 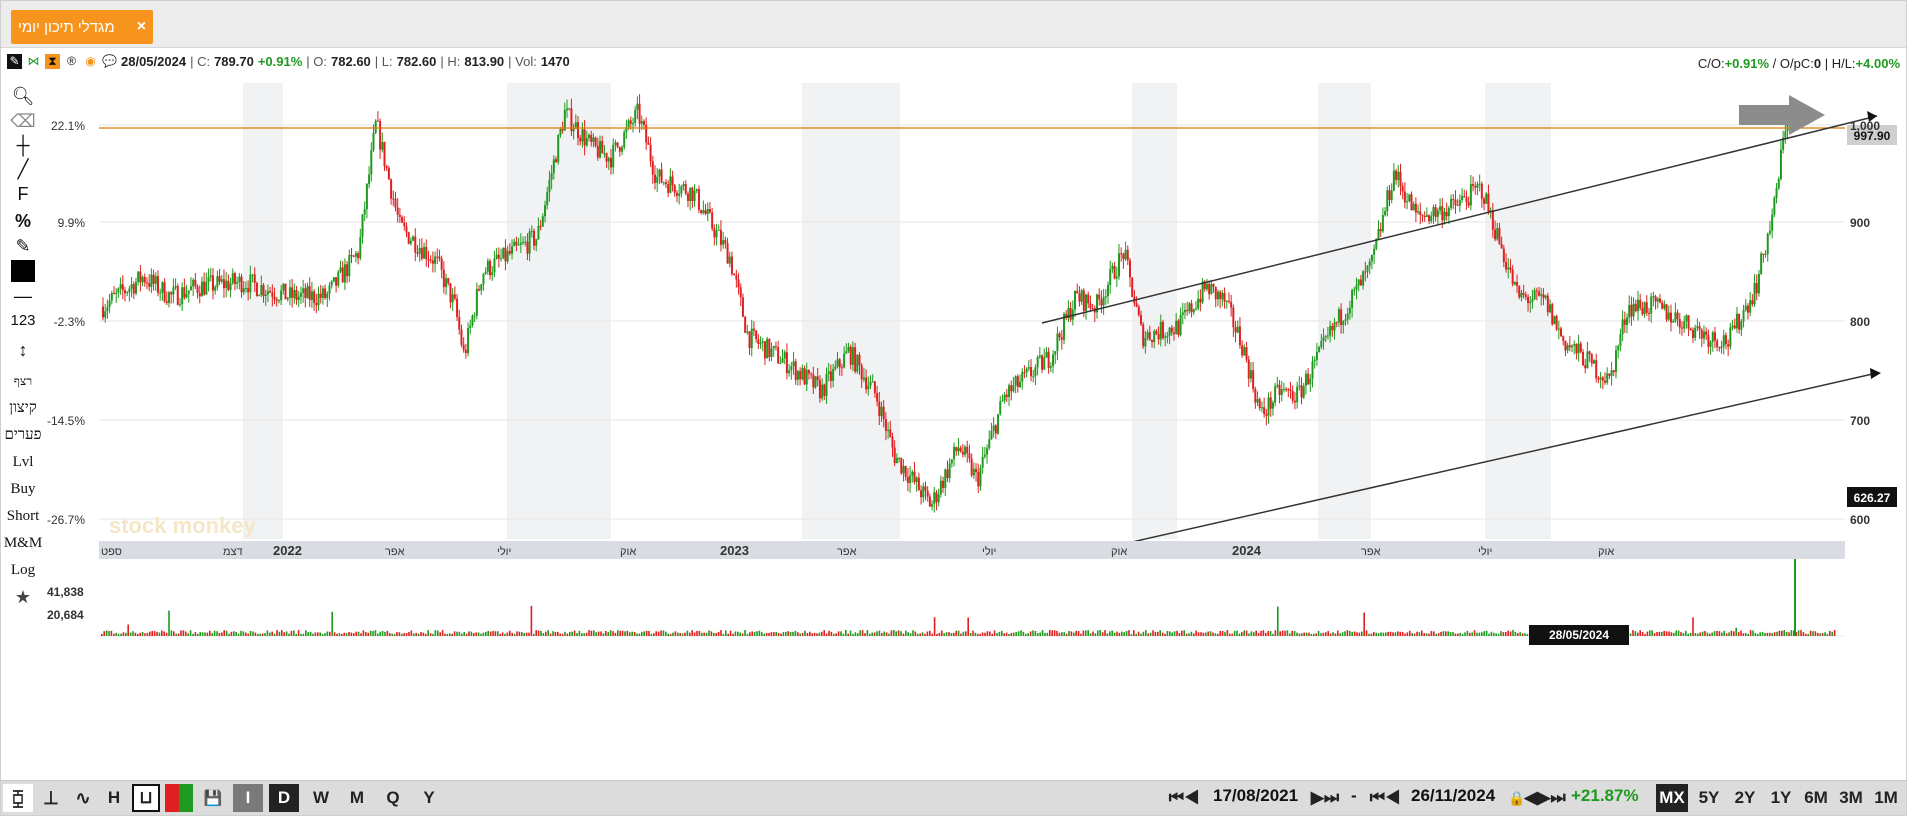 I want to click on line-width-icon: —, so click(x=23, y=296).